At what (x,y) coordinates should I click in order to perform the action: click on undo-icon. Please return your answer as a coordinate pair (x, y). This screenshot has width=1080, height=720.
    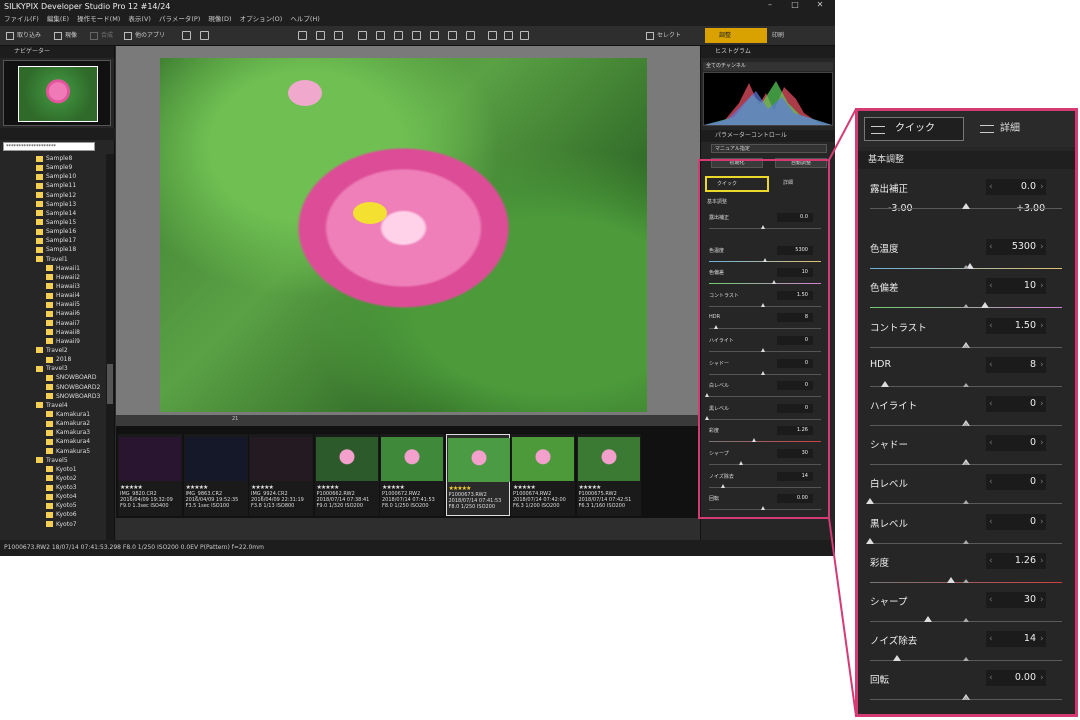
    Looking at the image, I should click on (186, 35).